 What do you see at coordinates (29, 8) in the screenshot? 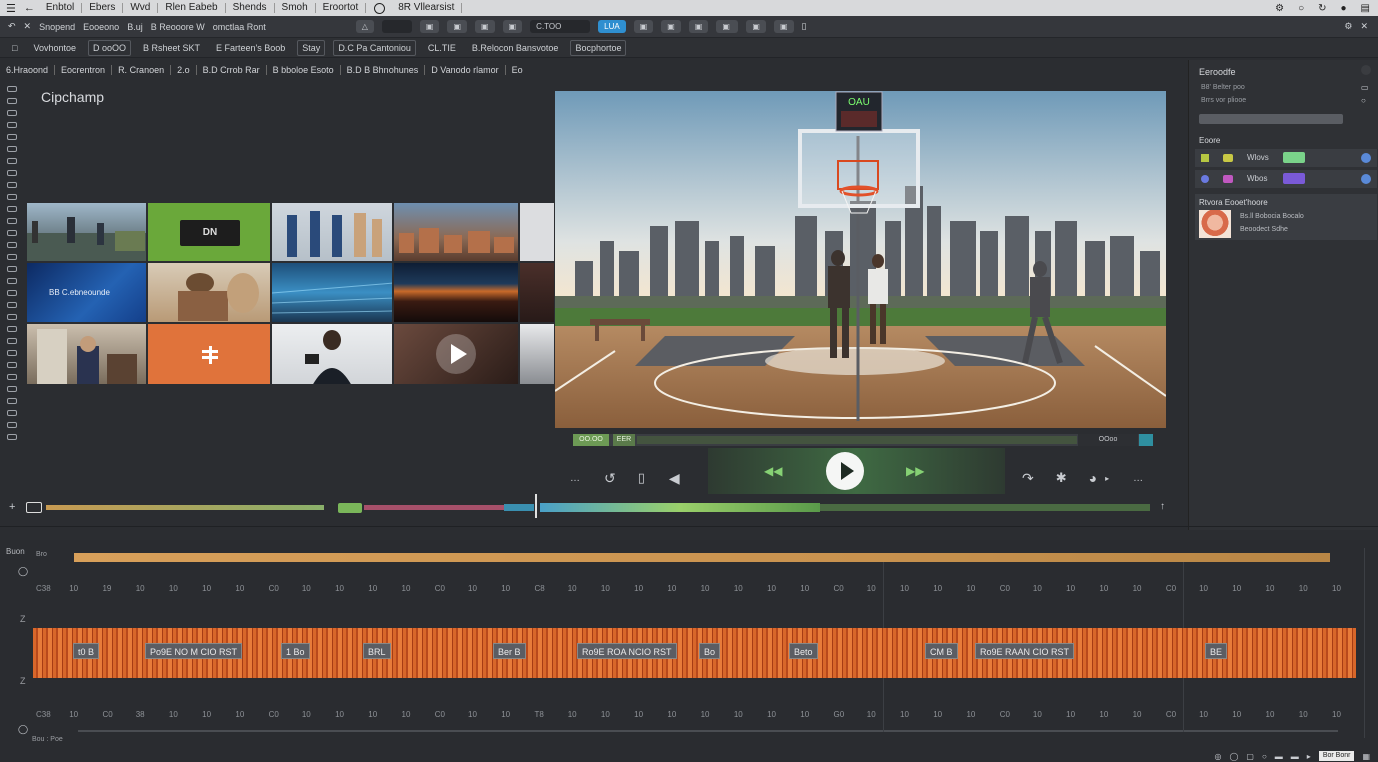
I see `back-arrow-icon: ←` at bounding box center [29, 8].